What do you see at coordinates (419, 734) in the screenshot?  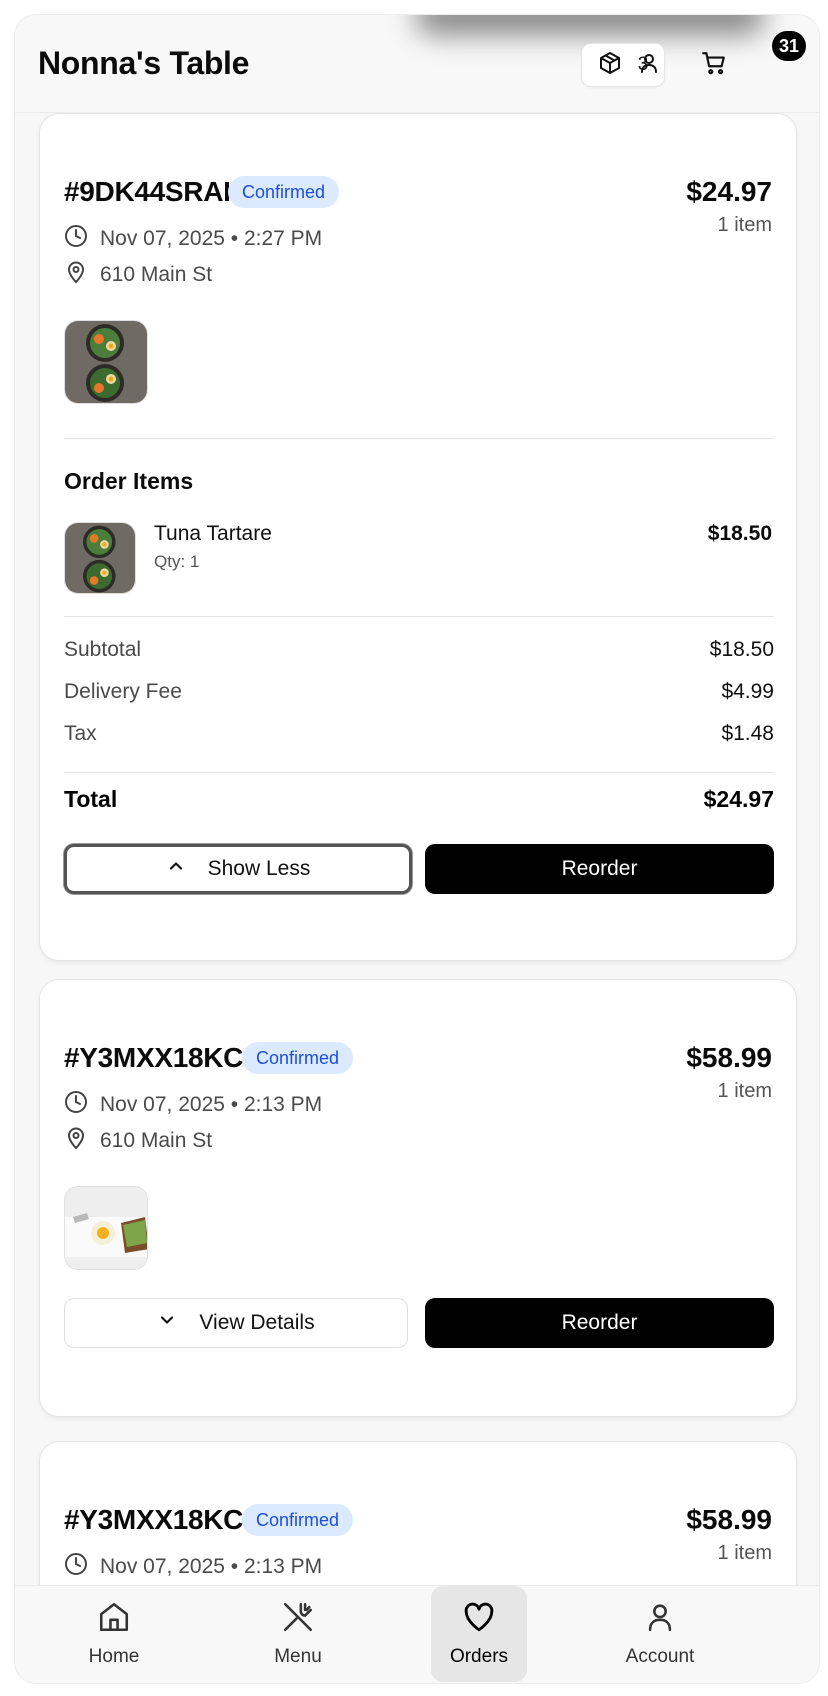 I see `tax-row: Tax $1.48` at bounding box center [419, 734].